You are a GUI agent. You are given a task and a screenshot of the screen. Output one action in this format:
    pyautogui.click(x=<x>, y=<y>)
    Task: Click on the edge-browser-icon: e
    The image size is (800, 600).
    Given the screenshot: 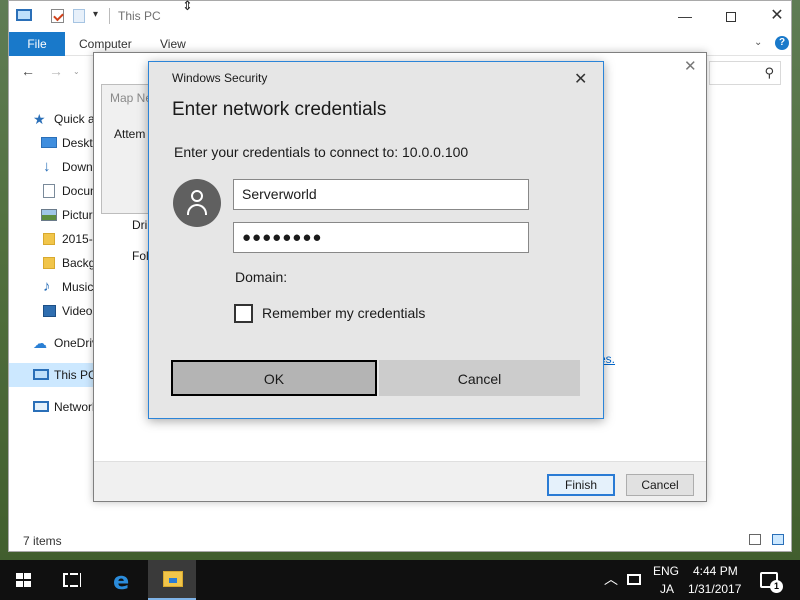 What is the action you would take?
    pyautogui.click(x=121, y=581)
    